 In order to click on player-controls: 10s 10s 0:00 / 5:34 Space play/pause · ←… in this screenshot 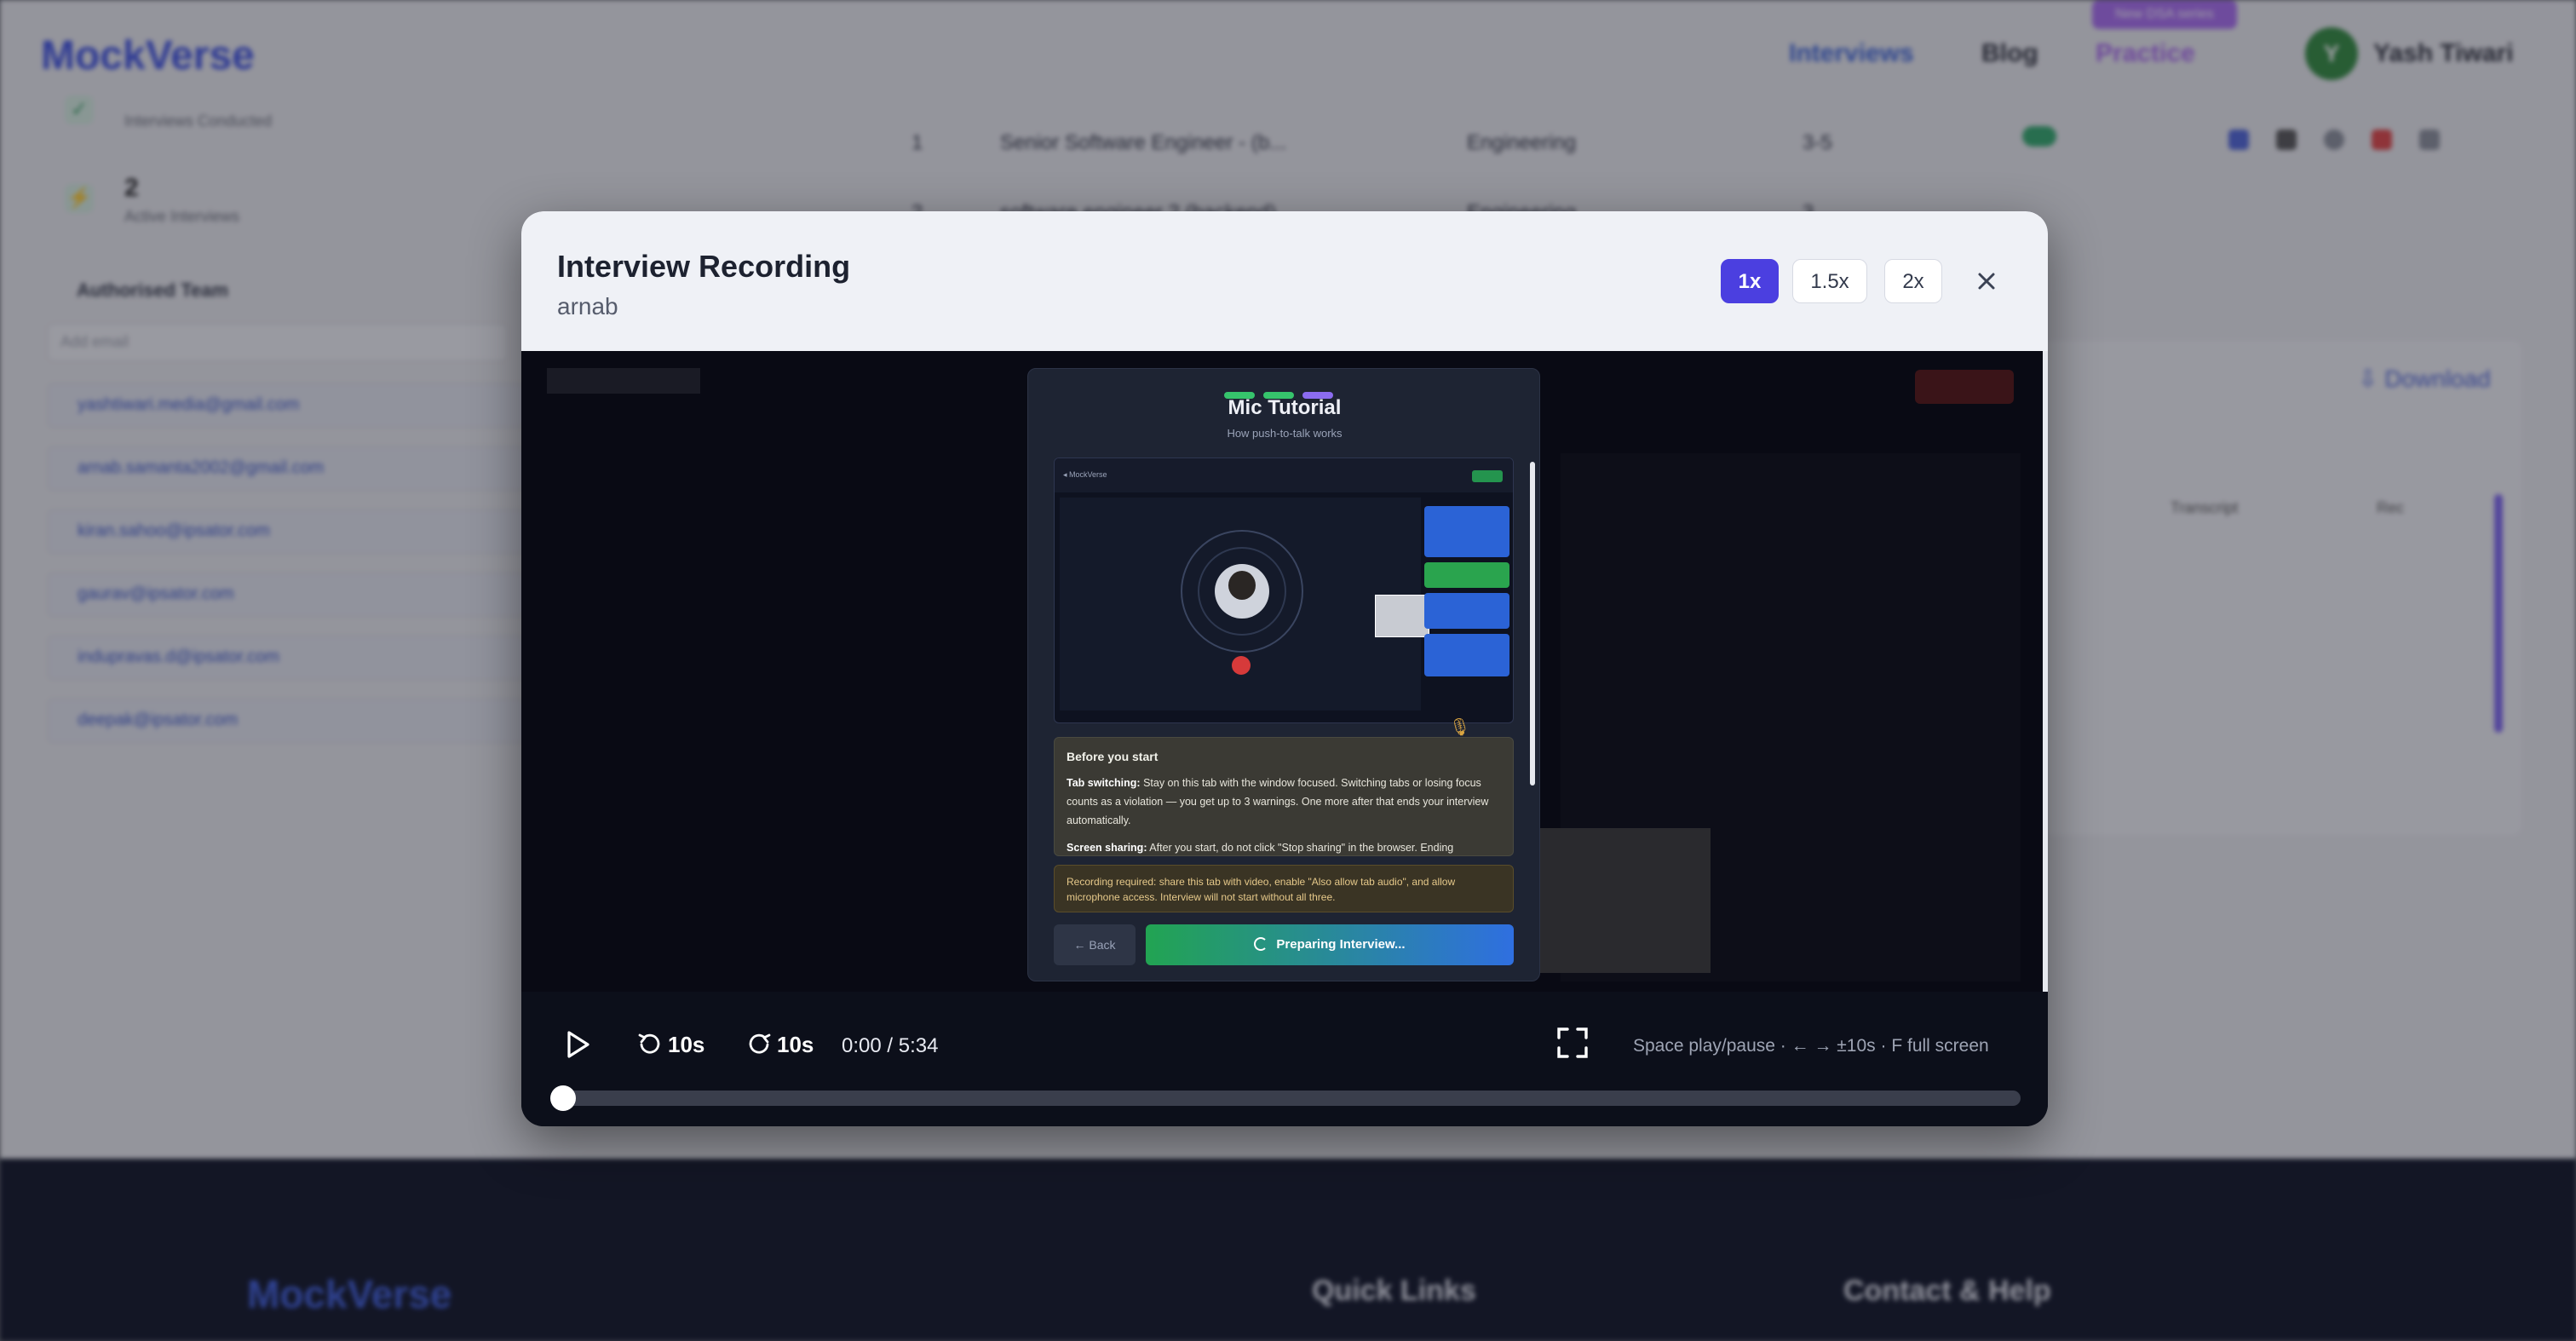, I will do `click(1285, 1059)`.